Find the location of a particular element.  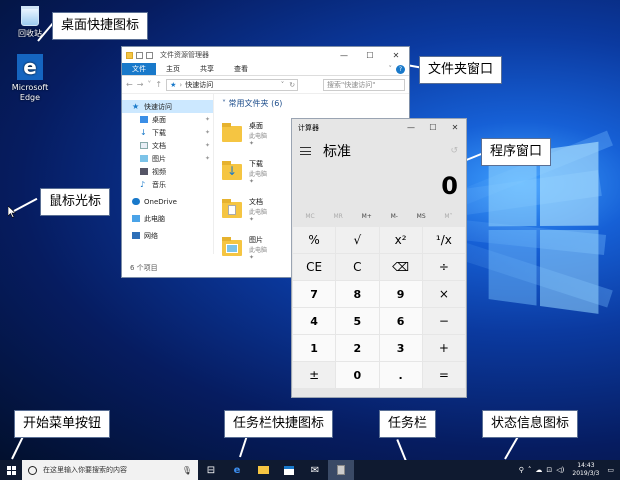

explorer-ribbon: 文件 主页 共享 查看 ˅ ? is located at coordinates (265, 69).